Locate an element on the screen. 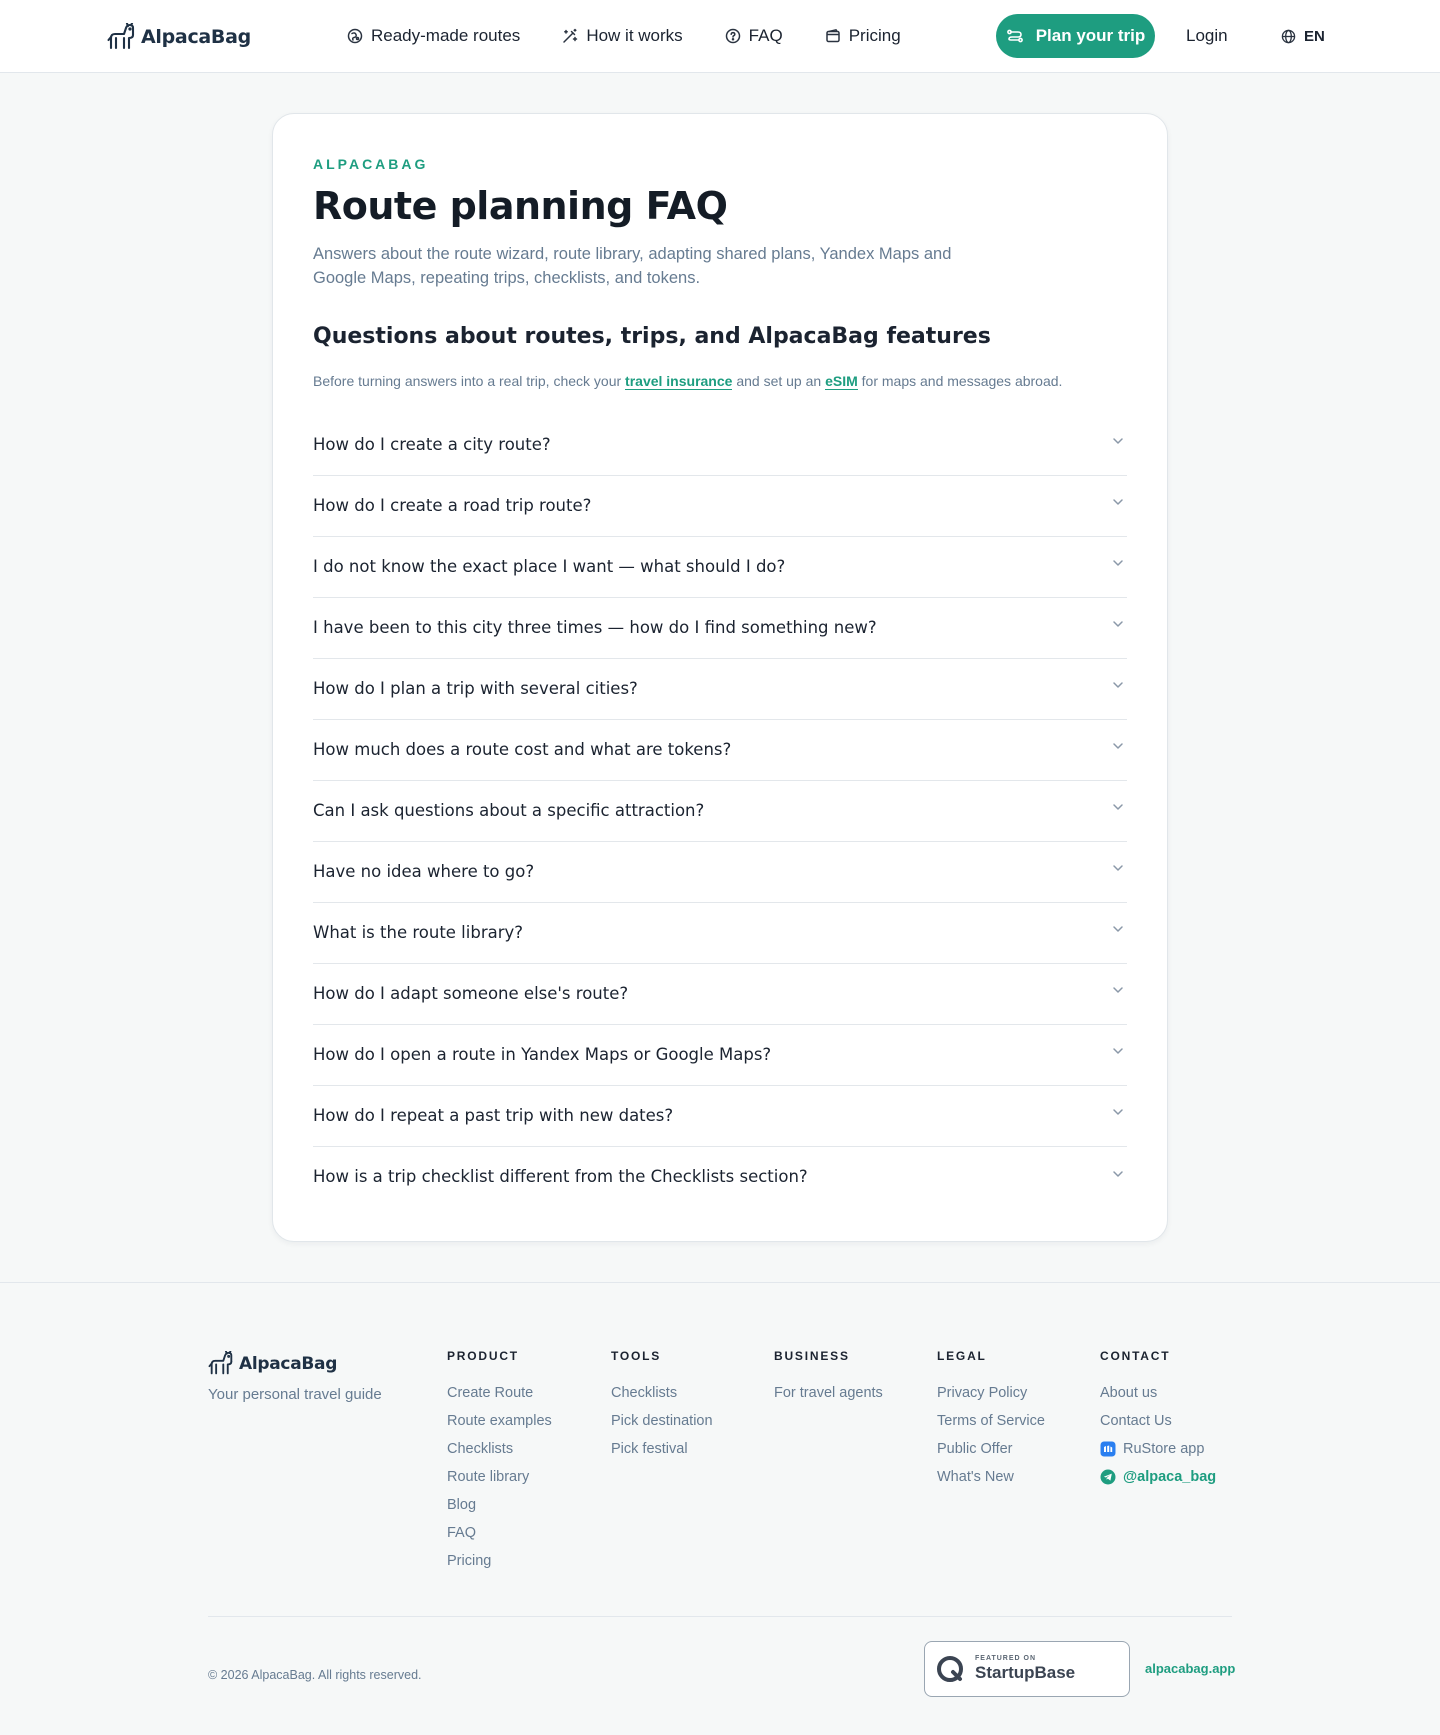 This screenshot has width=1440, height=1735. footer-divider is located at coordinates (720, 1616).